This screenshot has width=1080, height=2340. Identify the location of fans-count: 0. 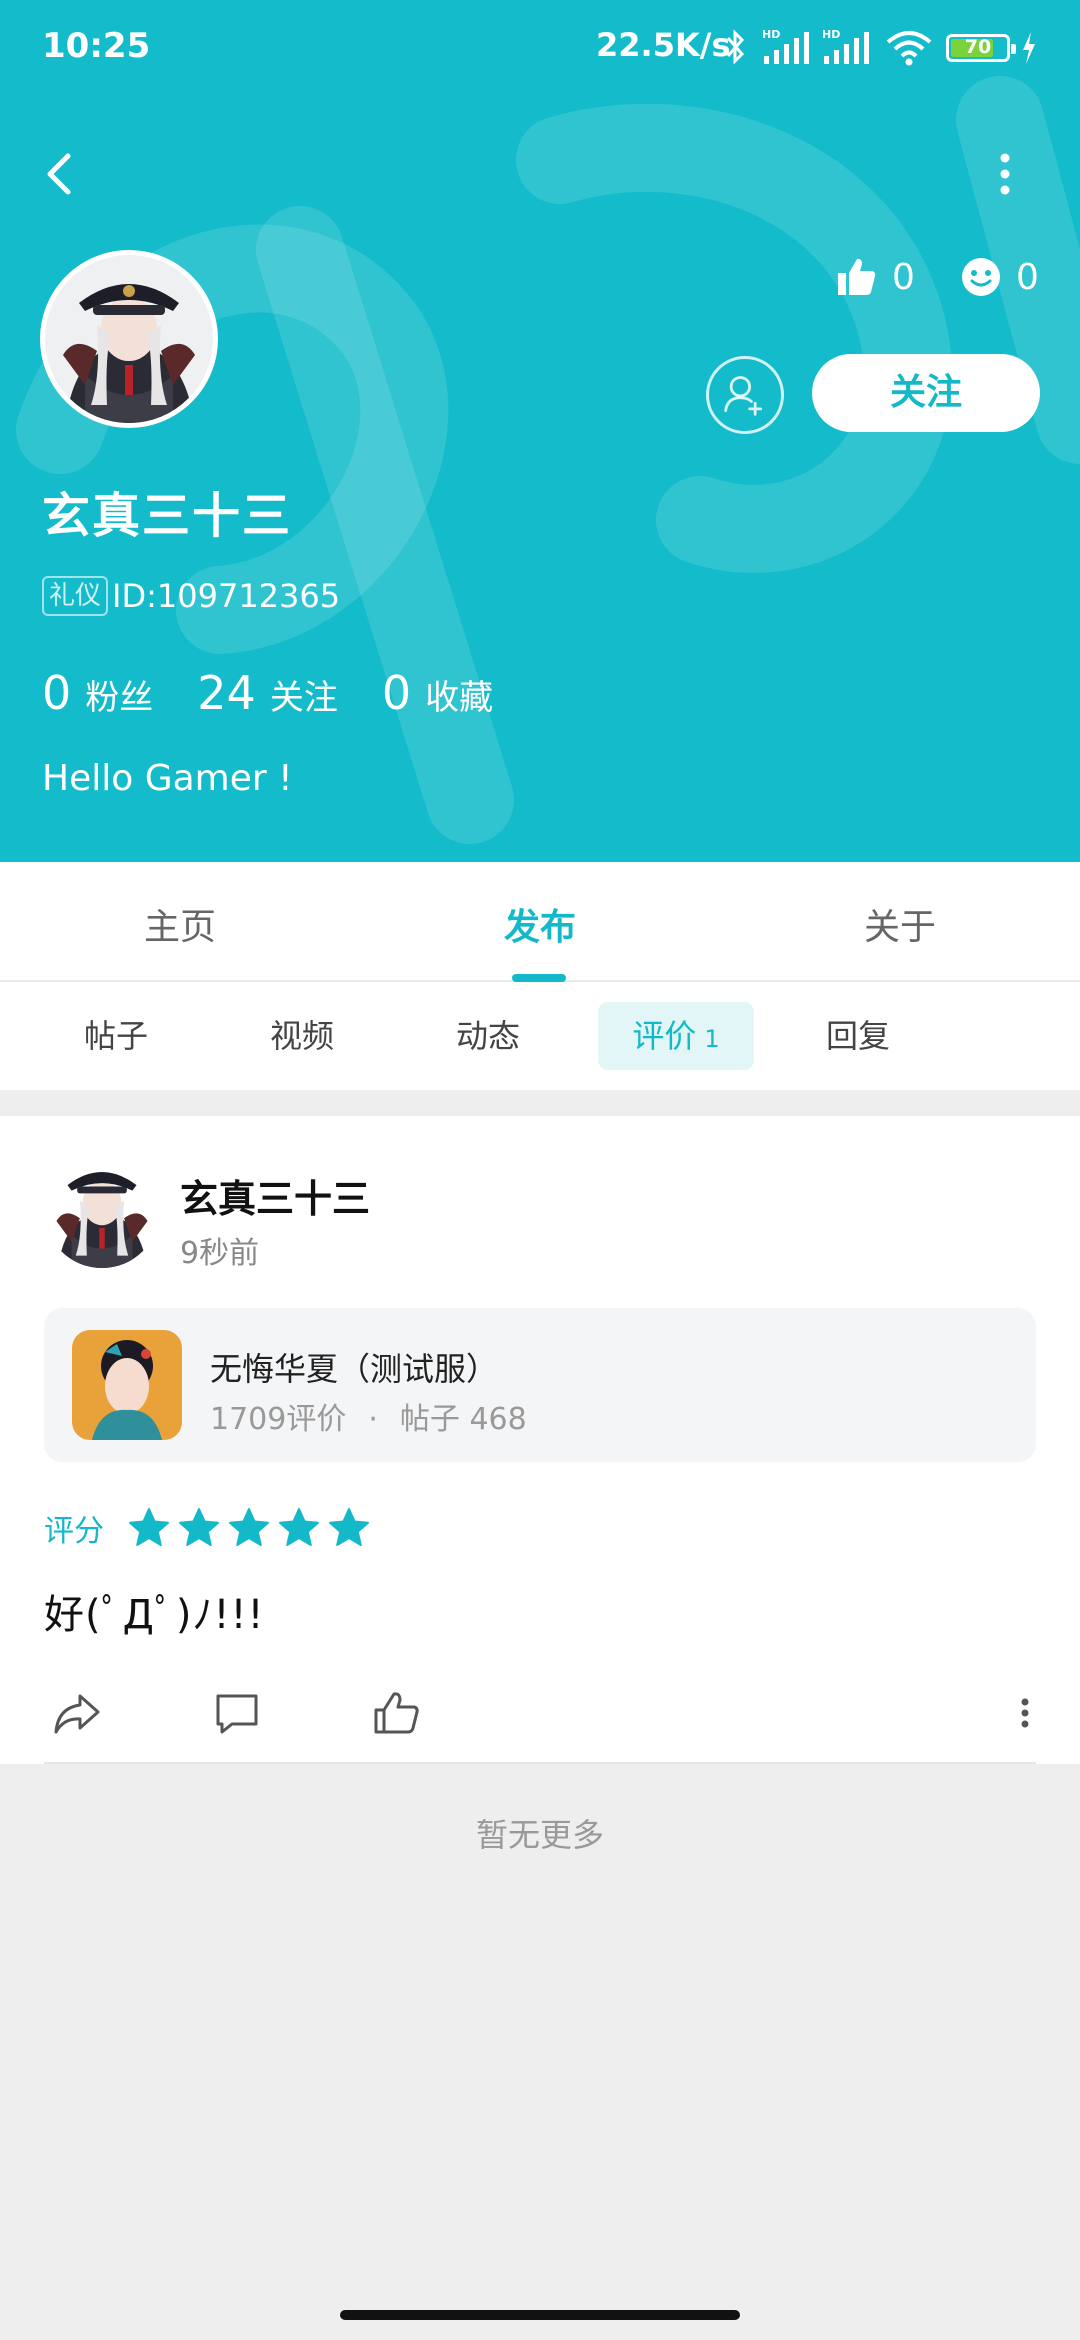
(56, 693).